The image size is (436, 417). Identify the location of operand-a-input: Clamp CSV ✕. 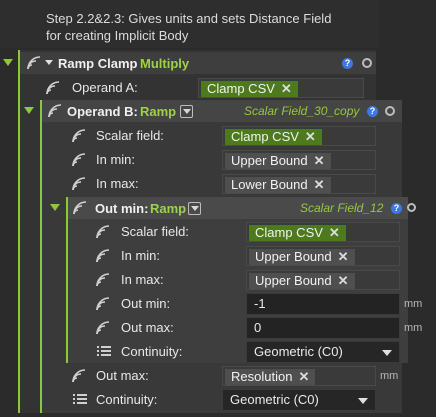
(281, 88).